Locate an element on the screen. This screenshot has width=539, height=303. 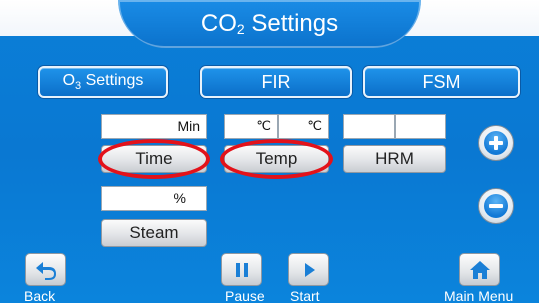
steam-button-label: Steam is located at coordinates (154, 232).